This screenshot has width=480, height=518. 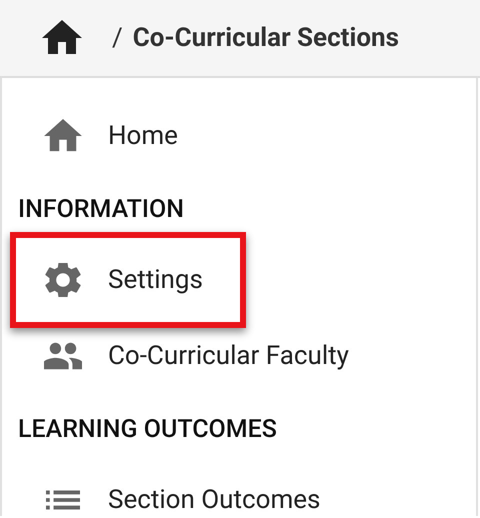 What do you see at coordinates (148, 430) in the screenshot?
I see `section-heading: LEARNING OUTCOMES` at bounding box center [148, 430].